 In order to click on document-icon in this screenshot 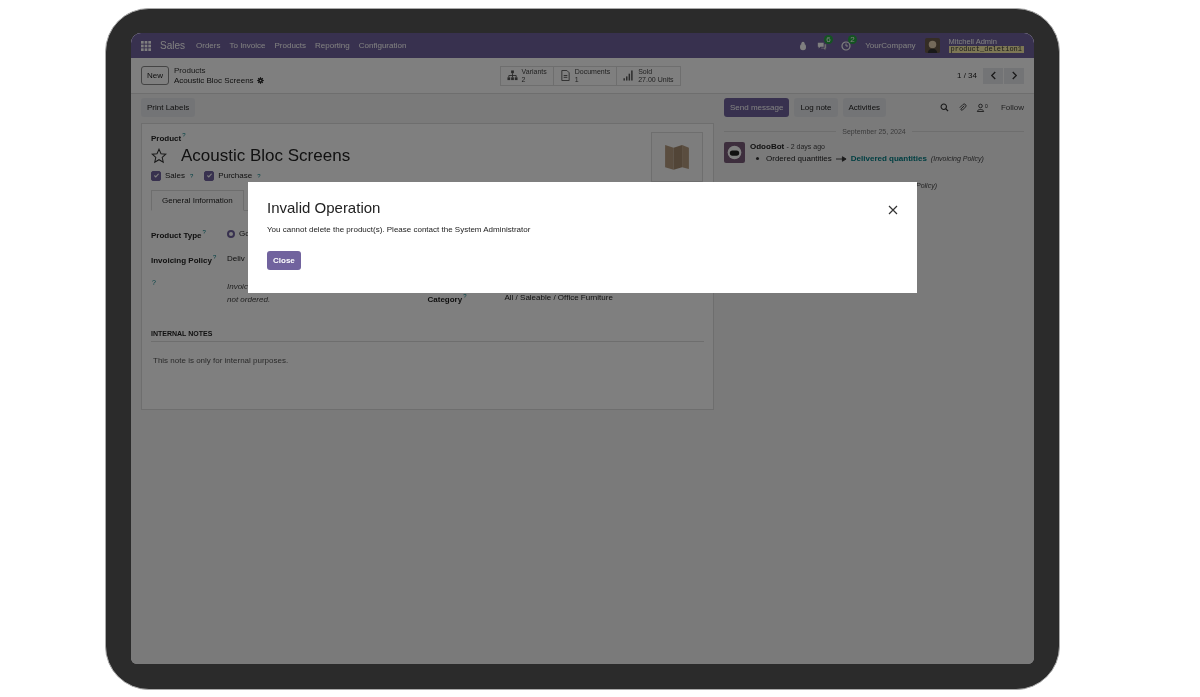, I will do `click(565, 75)`.